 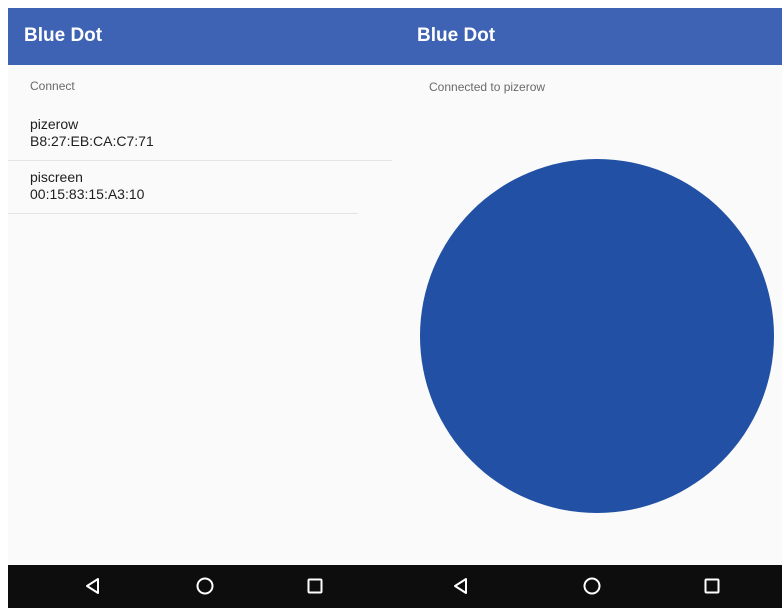 What do you see at coordinates (200, 134) in the screenshot?
I see `device-list-item: pizerow B8:27:EB:CA:C7:71` at bounding box center [200, 134].